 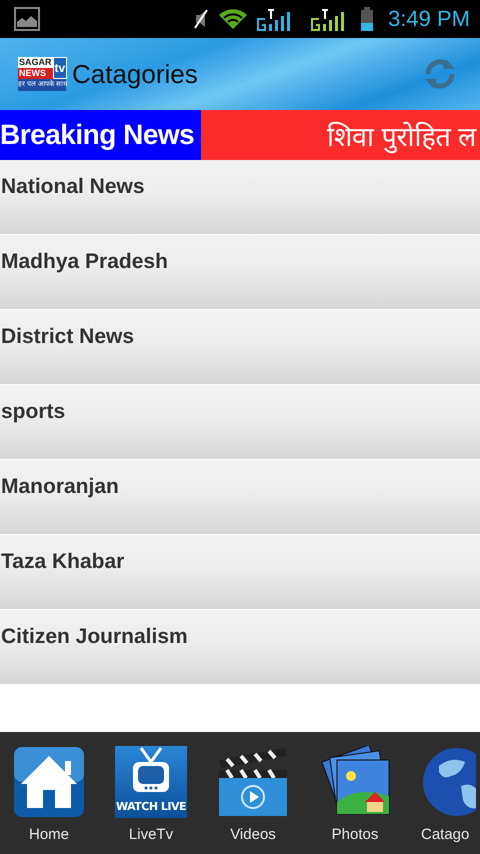 What do you see at coordinates (240, 422) in the screenshot?
I see `category-item: sports` at bounding box center [240, 422].